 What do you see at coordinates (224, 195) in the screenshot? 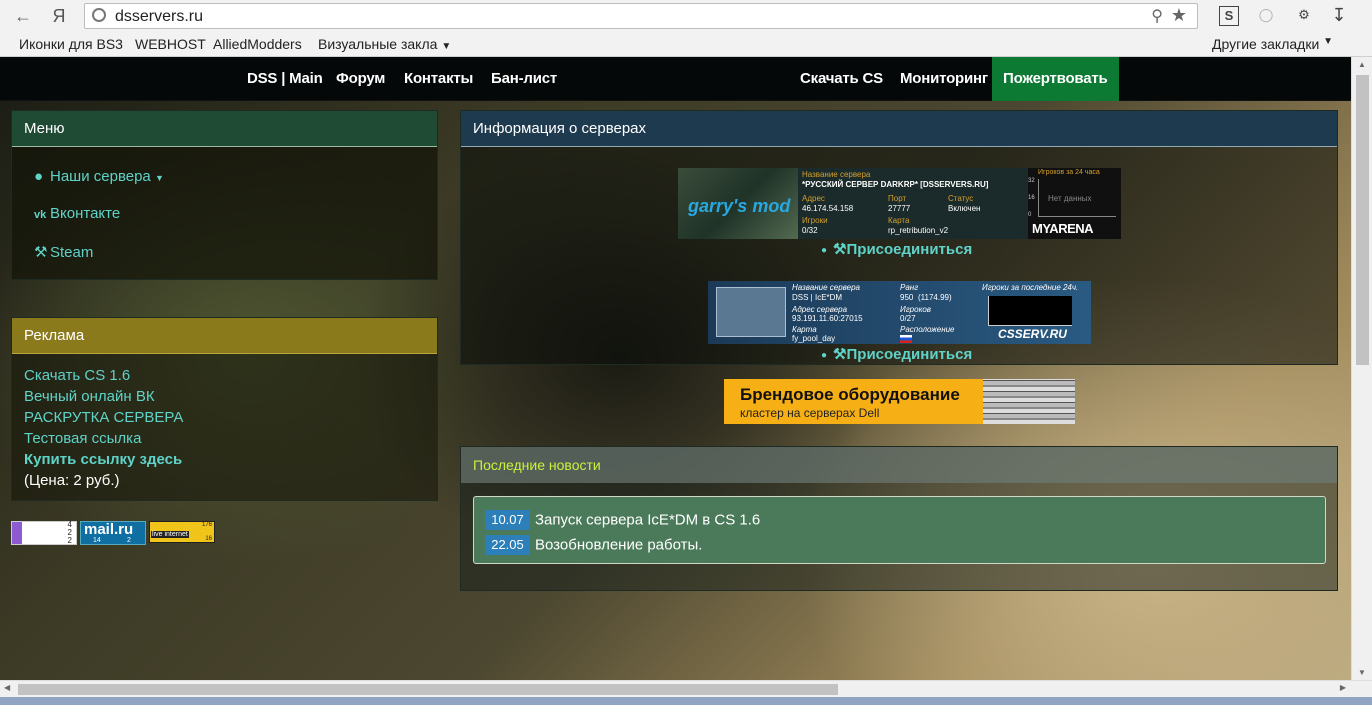
I see `menu-panel: Меню ● Наши сервера ▼ vk Вконтакте ⚒ Steam` at bounding box center [224, 195].